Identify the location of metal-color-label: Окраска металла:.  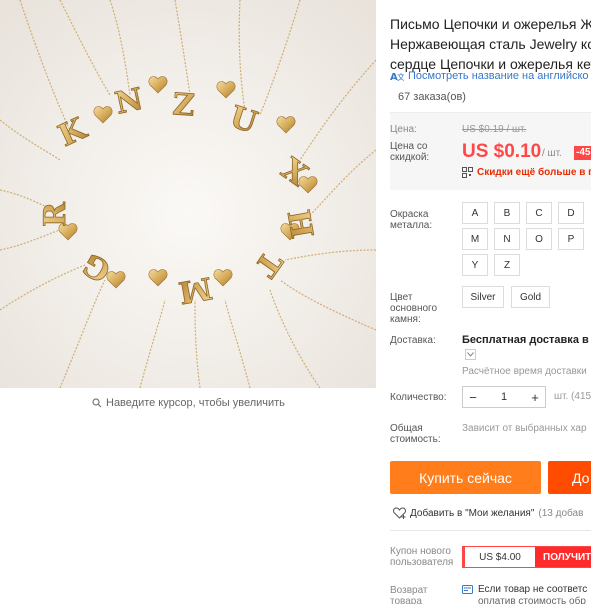
(411, 220).